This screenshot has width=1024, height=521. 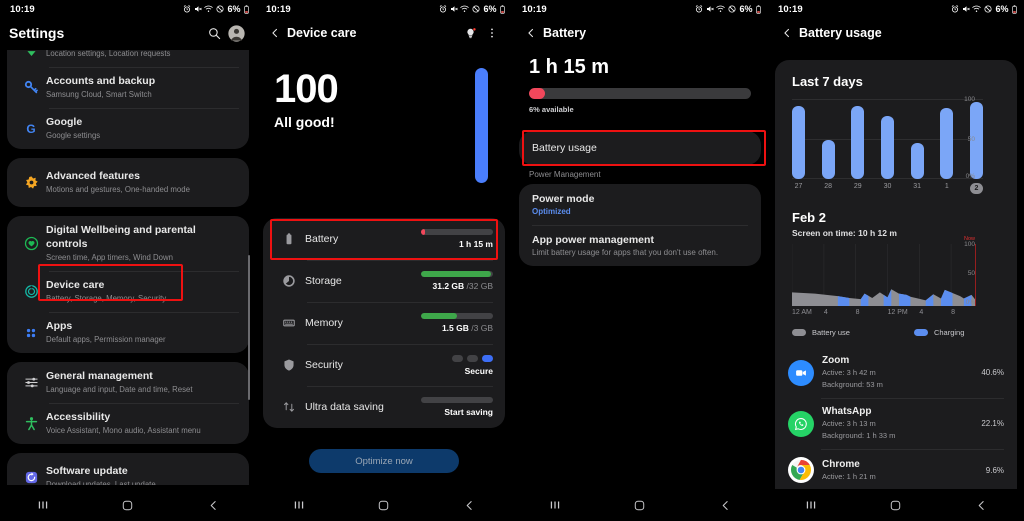 What do you see at coordinates (640, 148) in the screenshot?
I see `battery-usage-item: Battery usage` at bounding box center [640, 148].